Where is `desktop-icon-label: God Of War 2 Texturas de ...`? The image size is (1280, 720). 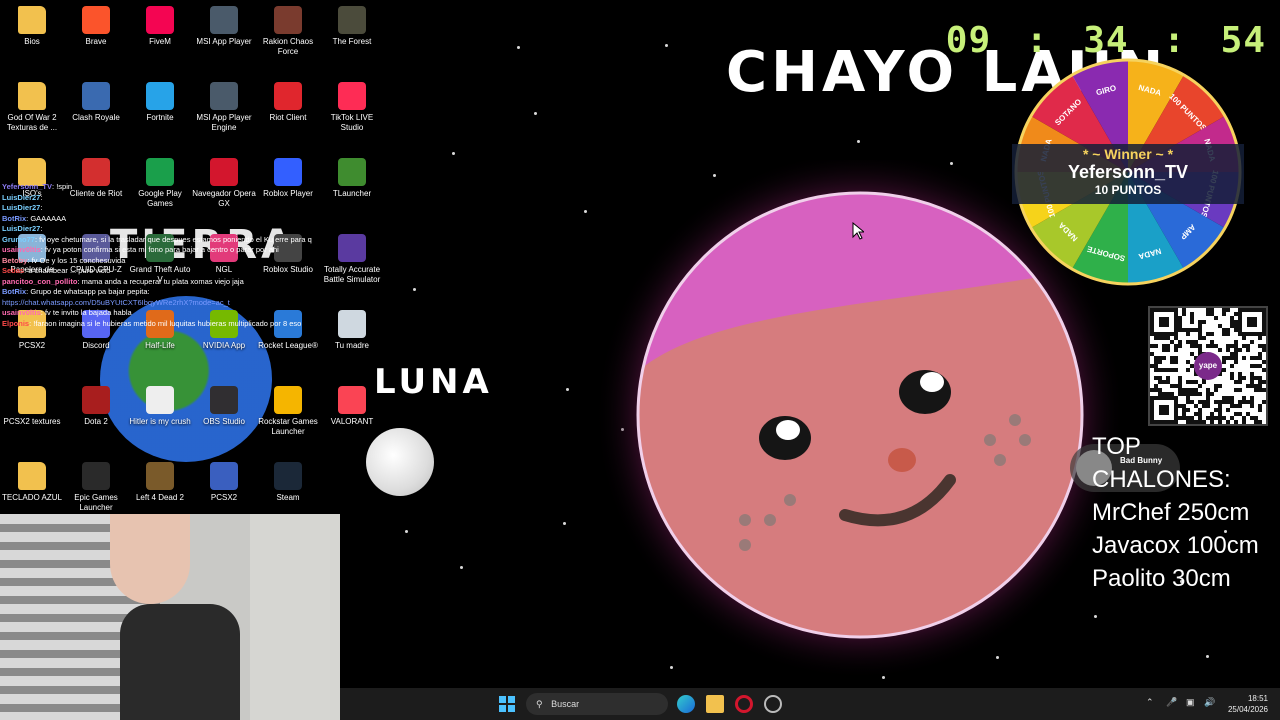 desktop-icon-label: God Of War 2 Texturas de ... is located at coordinates (32, 122).